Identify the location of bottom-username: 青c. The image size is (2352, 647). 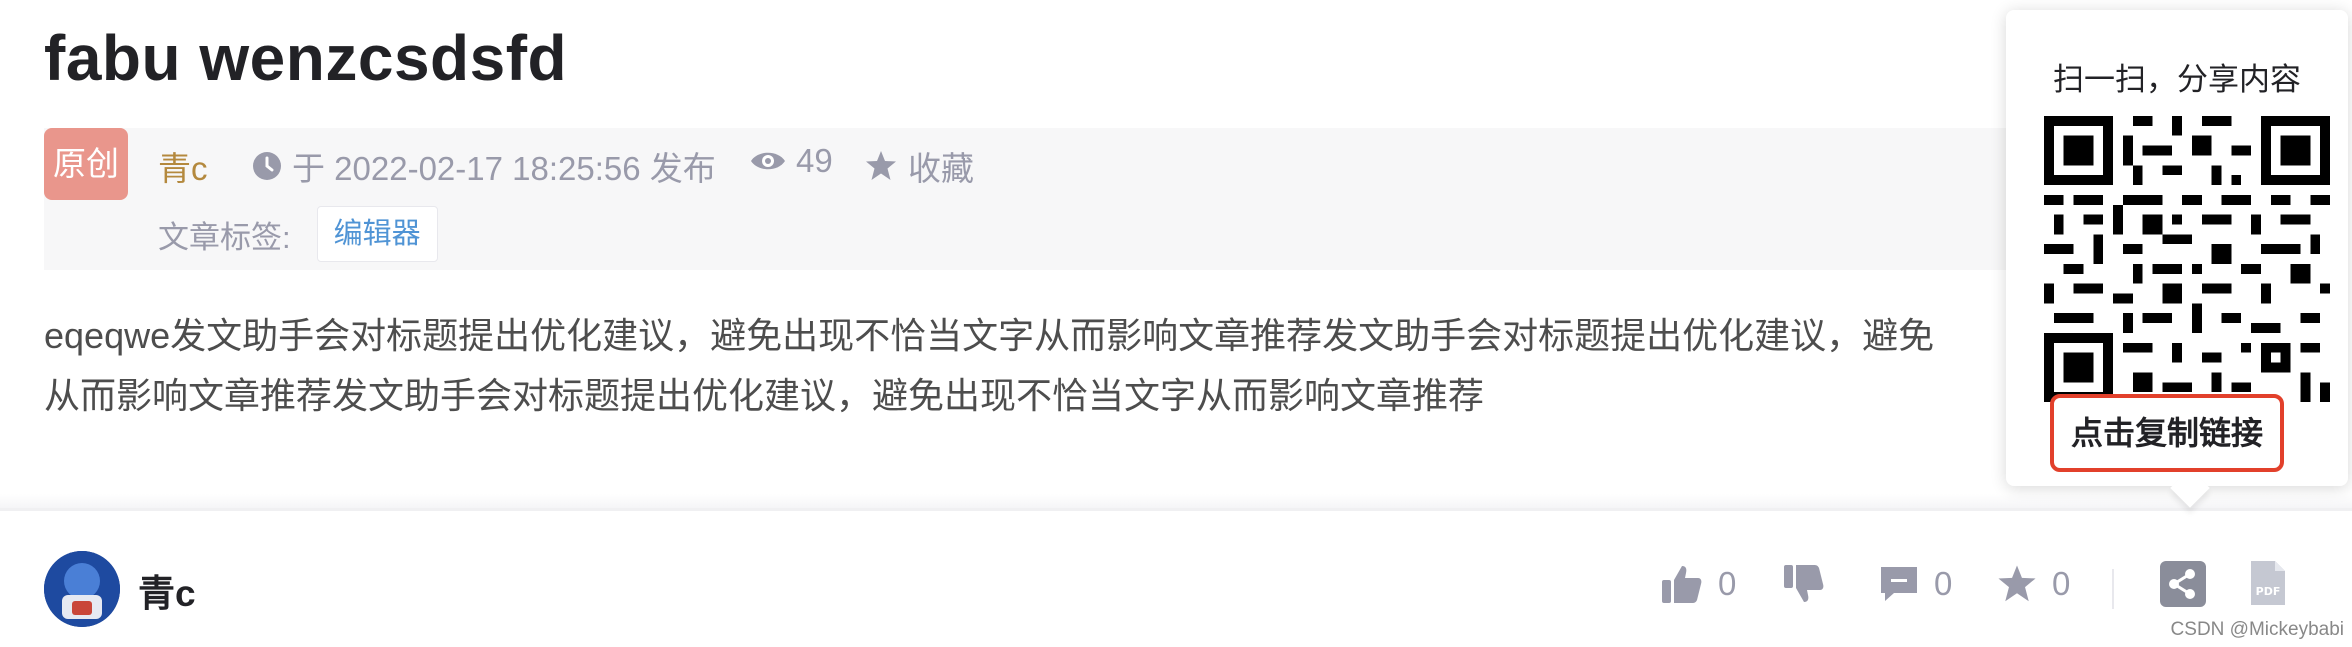
(167, 590).